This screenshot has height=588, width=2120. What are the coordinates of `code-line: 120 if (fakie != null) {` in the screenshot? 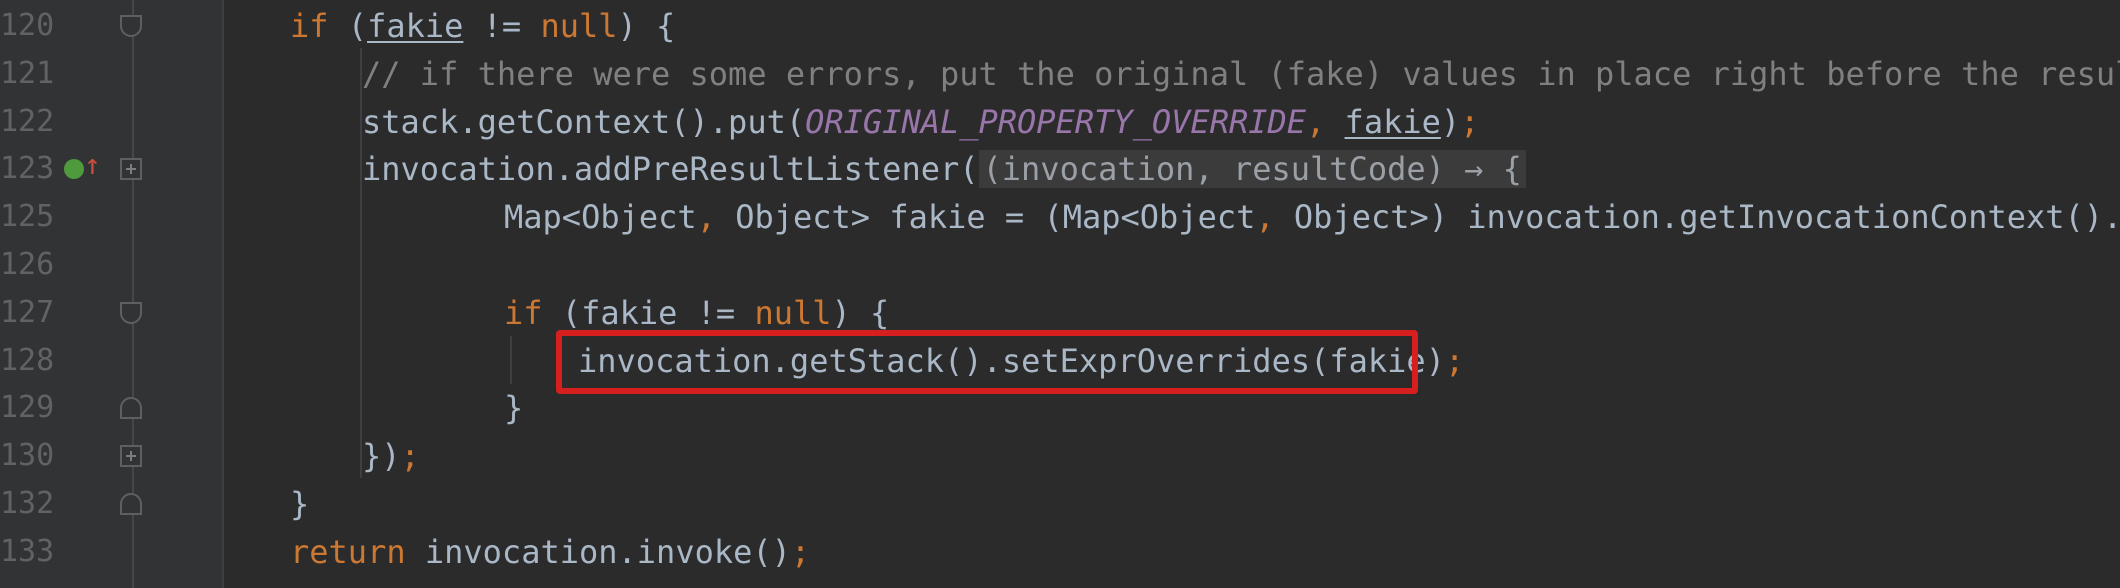 It's located at (1060, 26).